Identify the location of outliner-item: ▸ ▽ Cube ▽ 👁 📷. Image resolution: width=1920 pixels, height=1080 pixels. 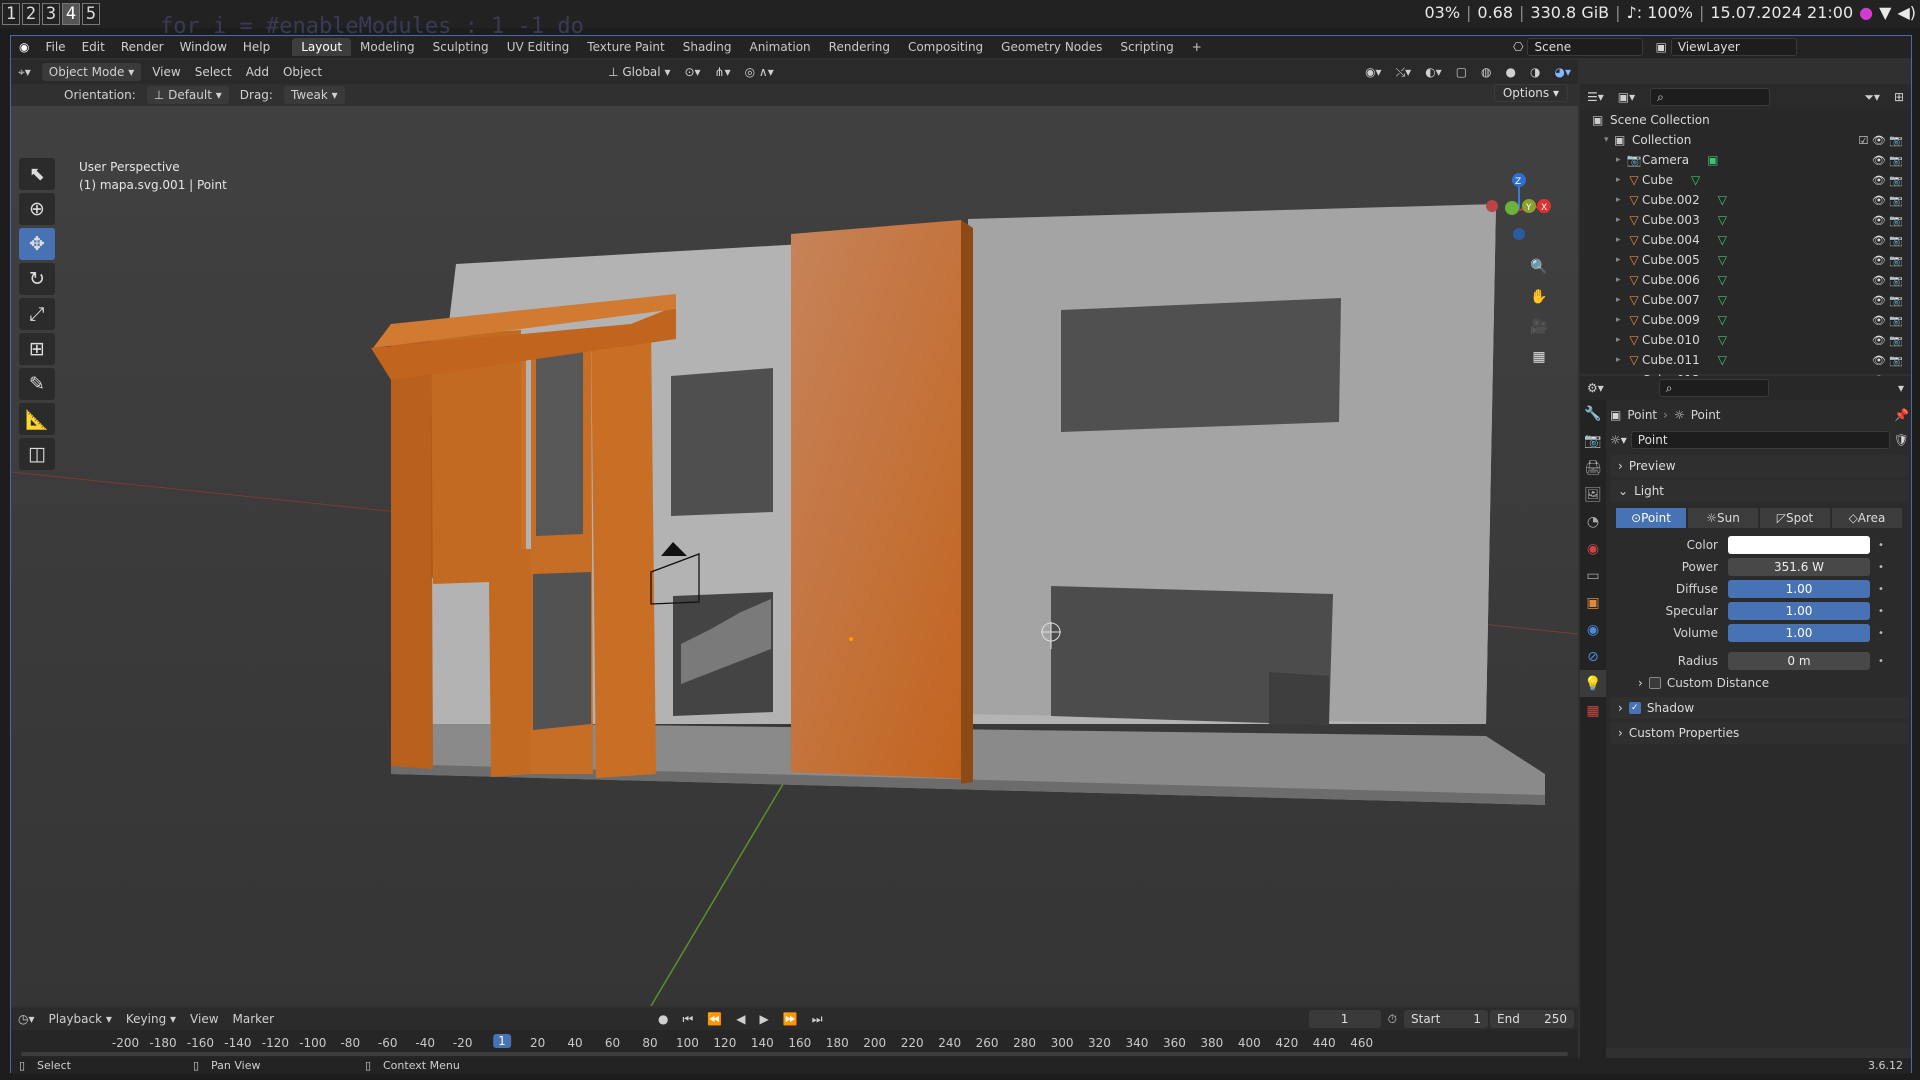
(1745, 180).